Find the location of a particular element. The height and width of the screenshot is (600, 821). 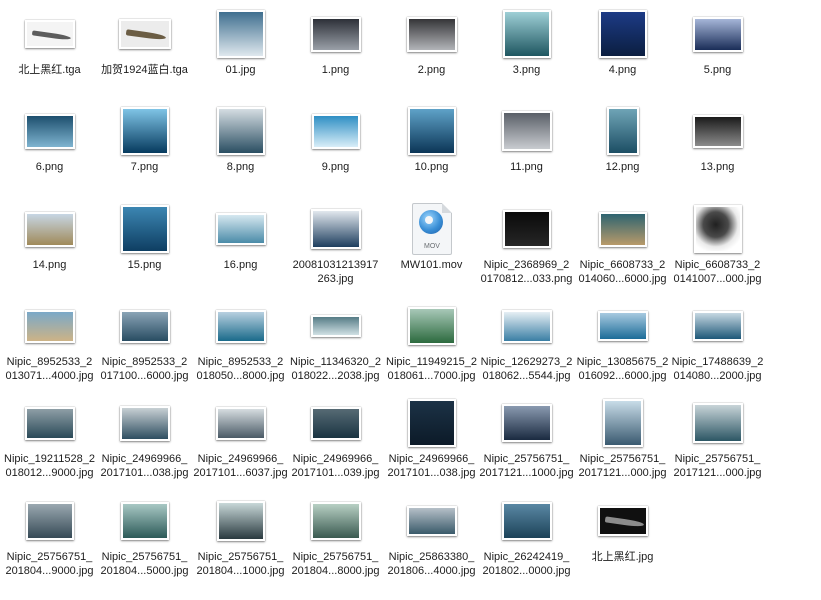

file-item: Nipic_6608733_2 0141007...000.jpg is located at coordinates (717, 243).